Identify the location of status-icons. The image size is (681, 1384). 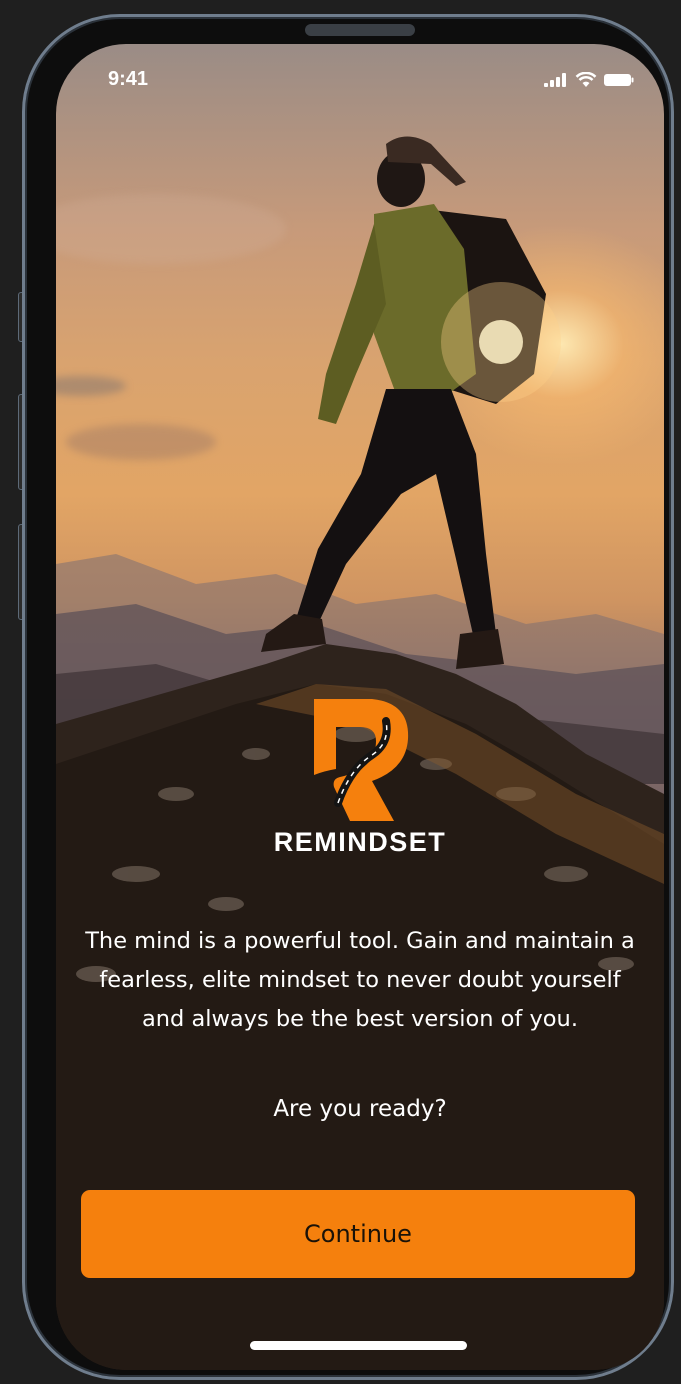
(589, 80).